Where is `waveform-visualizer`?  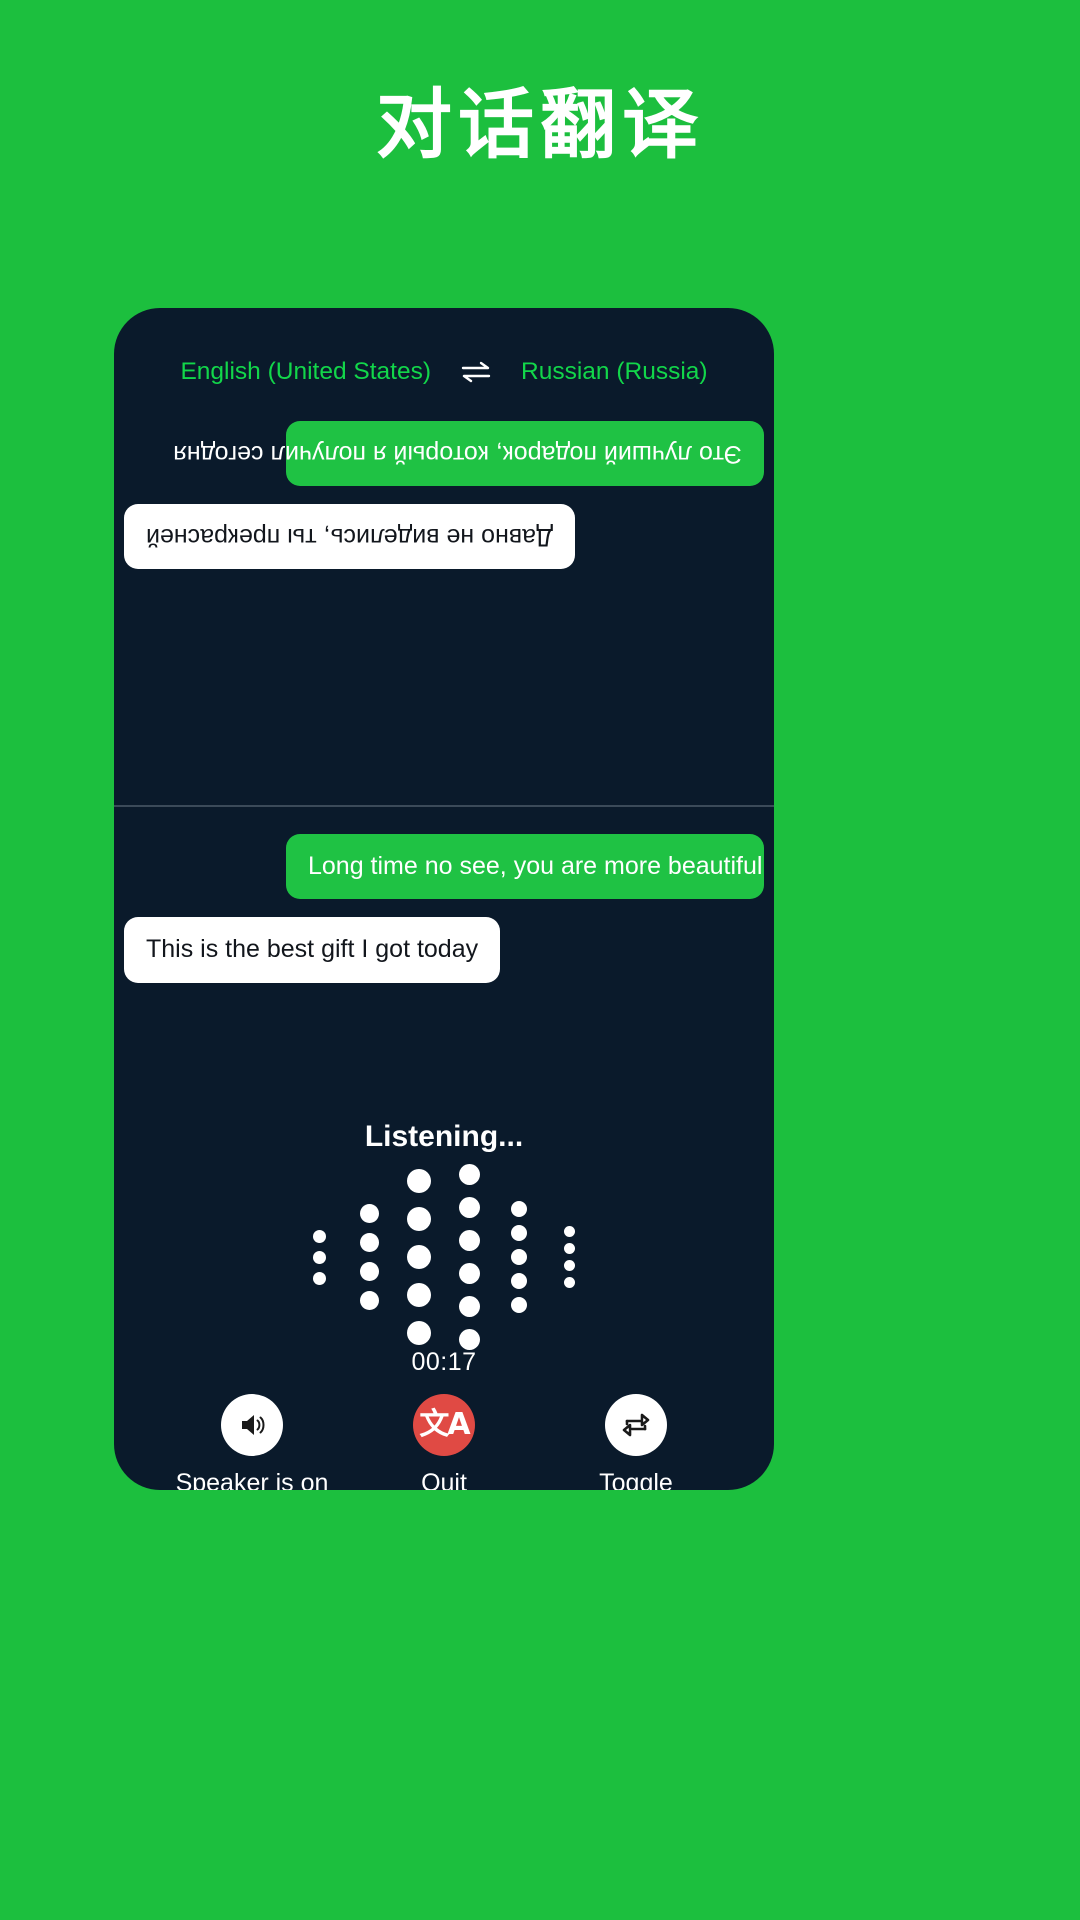
waveform-visualizer is located at coordinates (444, 1257).